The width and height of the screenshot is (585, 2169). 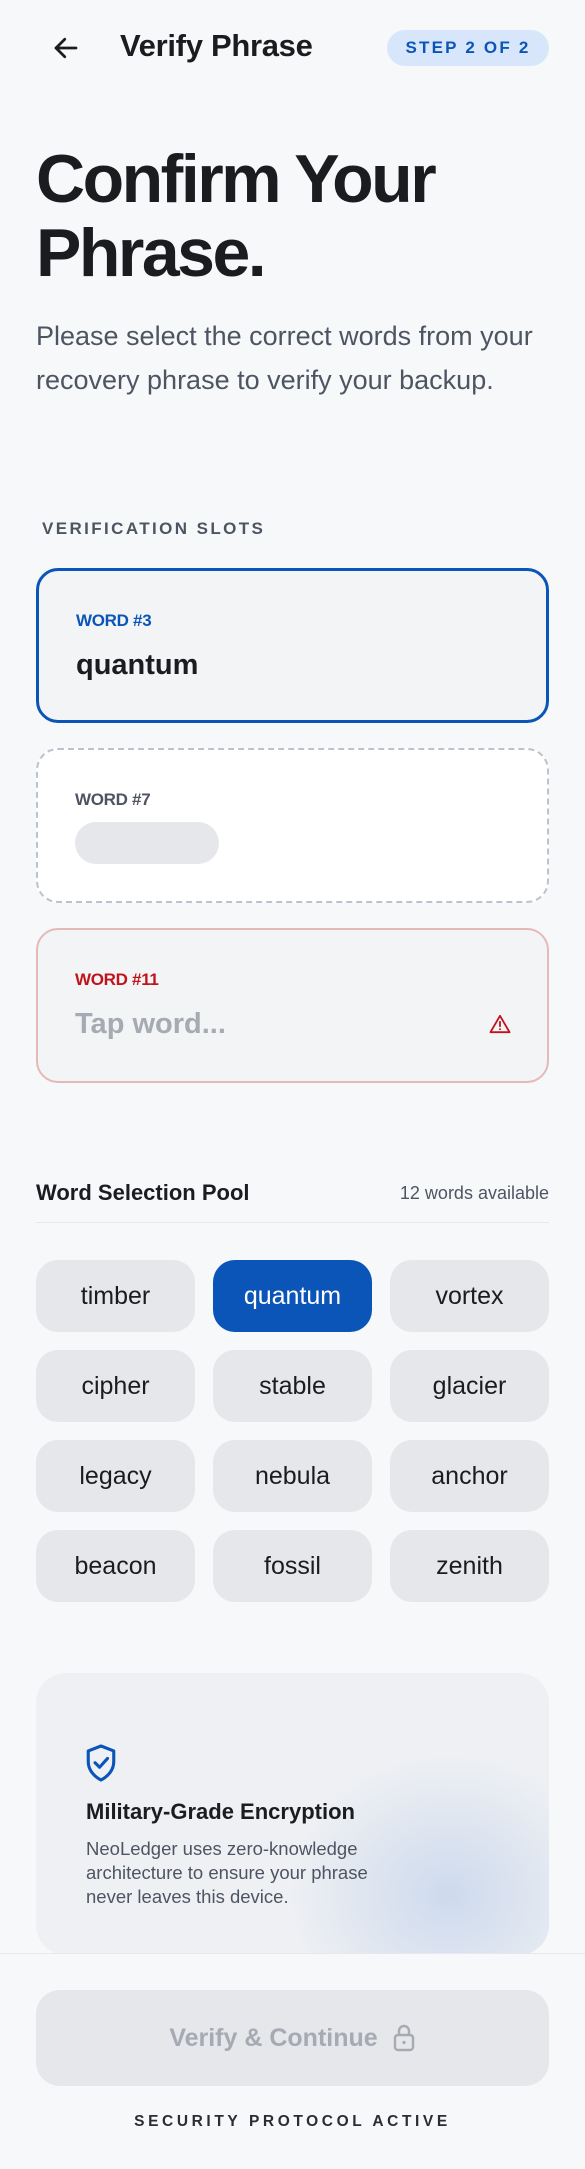 I want to click on hero-title-line-2: Phrase., so click(x=151, y=253).